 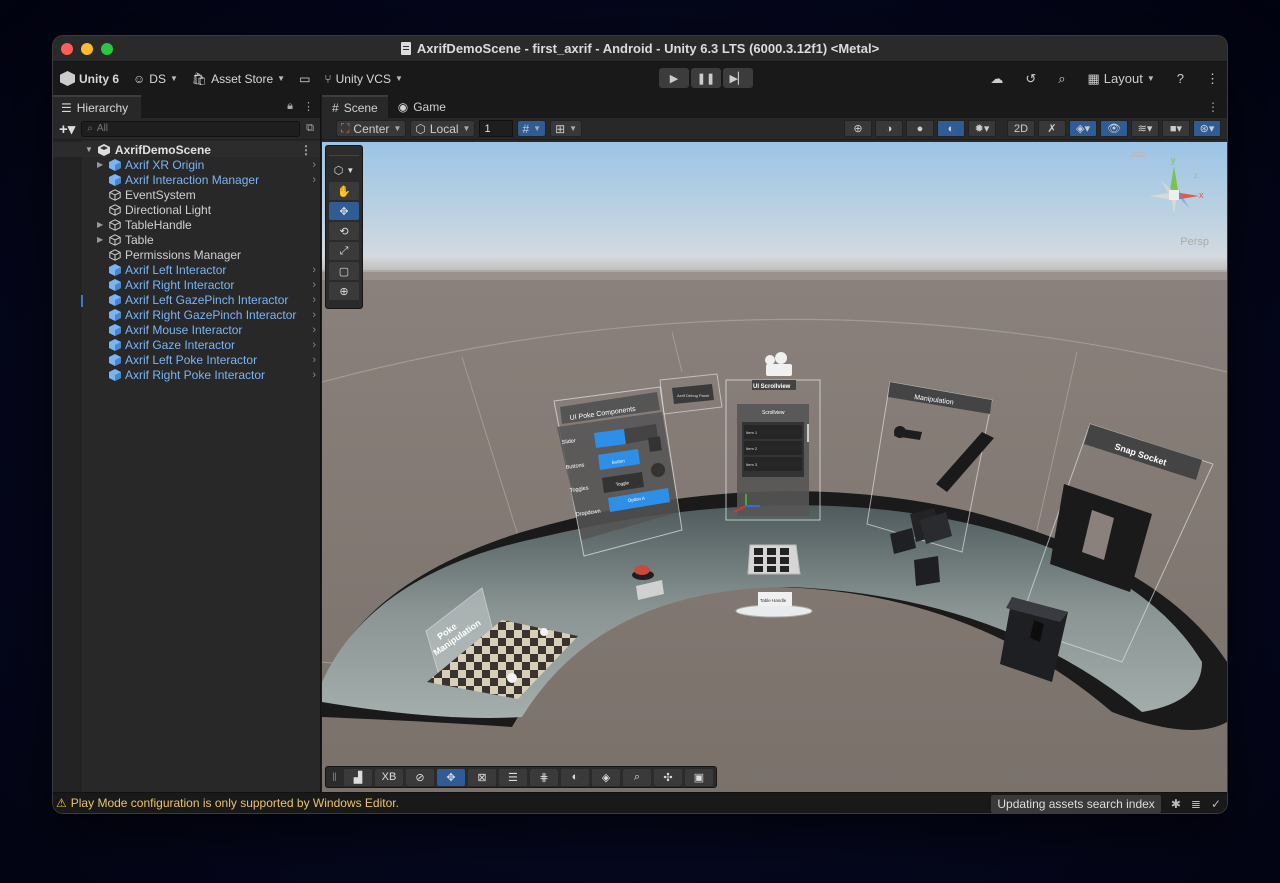 I want to click on hand-tool-button: ✋, so click(x=344, y=191).